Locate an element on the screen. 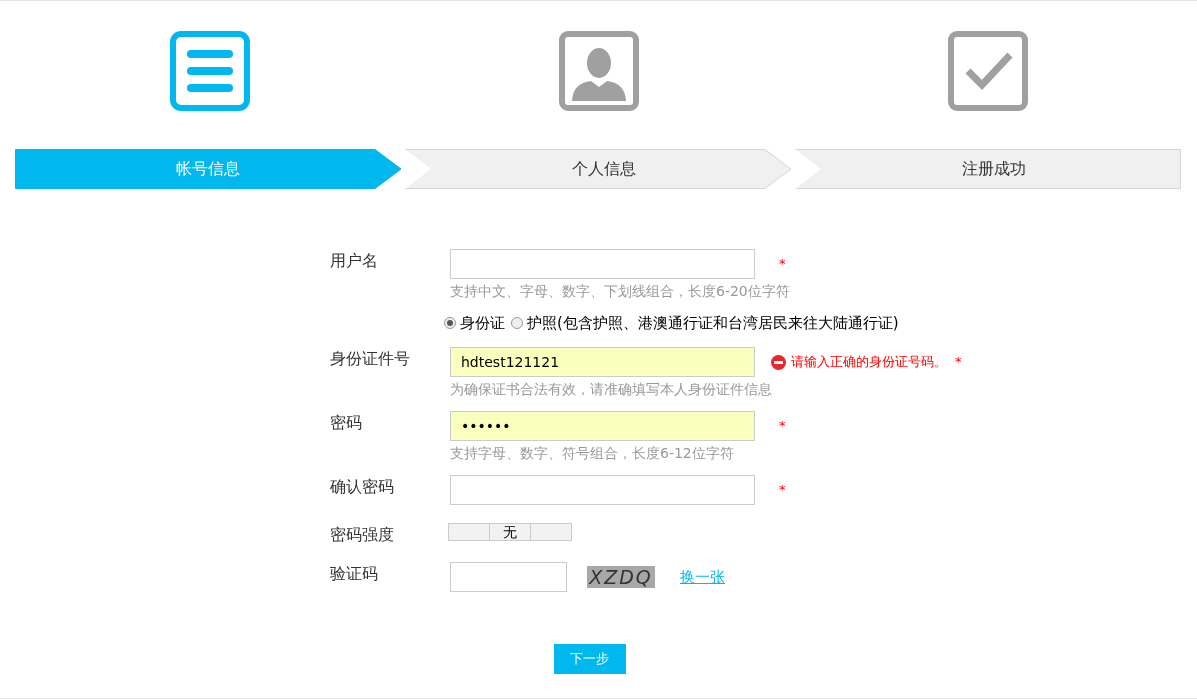 This screenshot has height=699, width=1197. field-hint: 支持中文、字母、数字、下划线组合，长度6-20位字符 is located at coordinates (620, 291).